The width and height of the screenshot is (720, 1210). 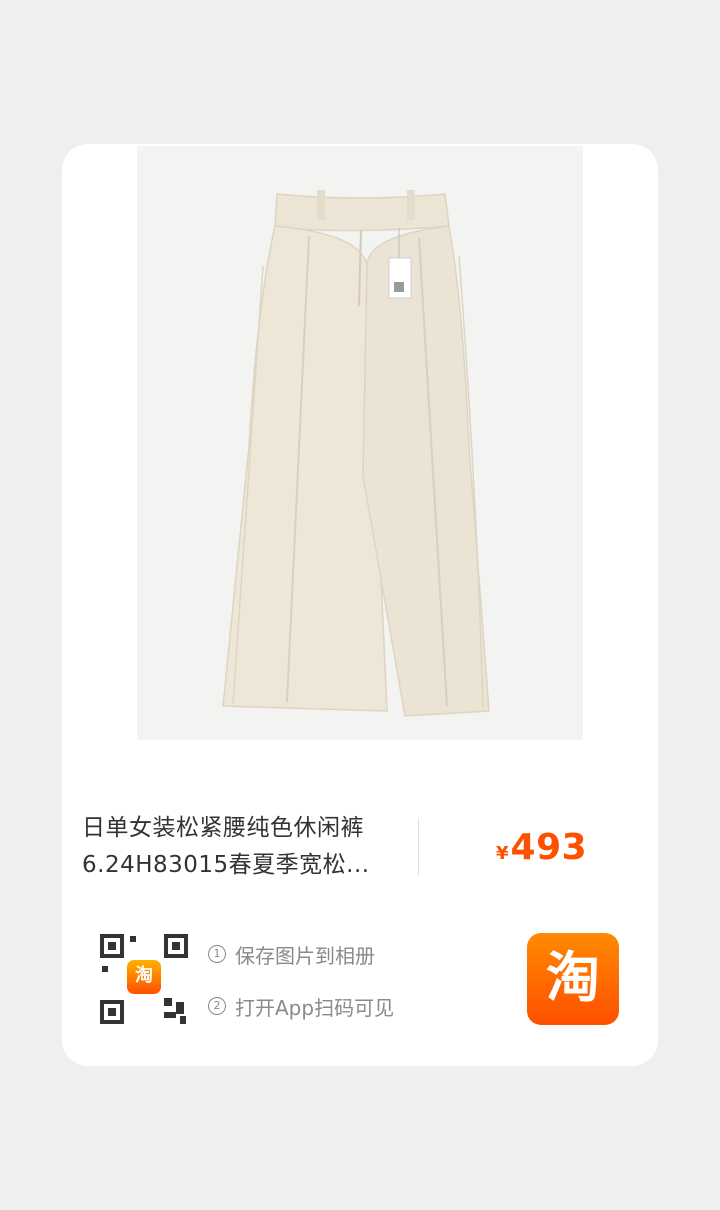 What do you see at coordinates (502, 853) in the screenshot?
I see `price-currency-symbol: ¥` at bounding box center [502, 853].